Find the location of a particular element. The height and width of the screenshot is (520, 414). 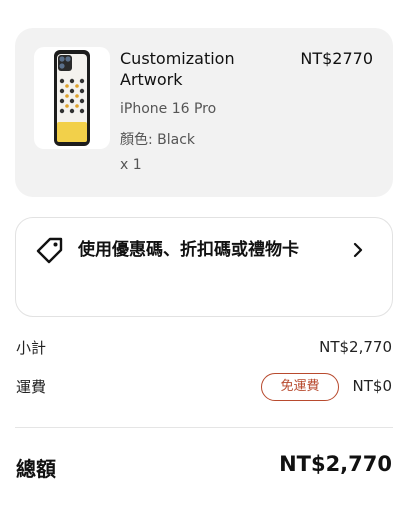

product-thumbnail is located at coordinates (72, 98).